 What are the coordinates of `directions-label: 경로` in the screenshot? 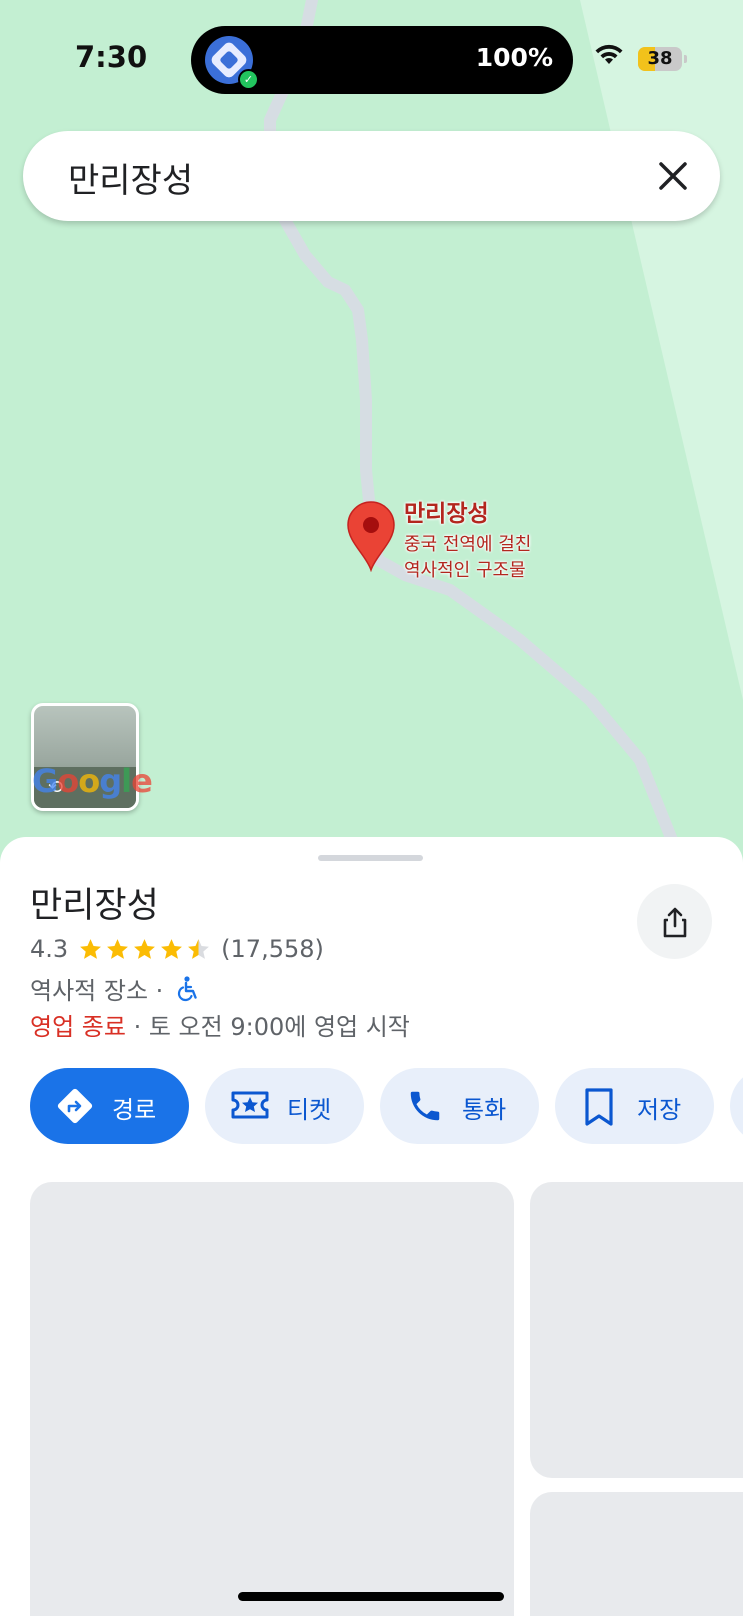 It's located at (134, 1110).